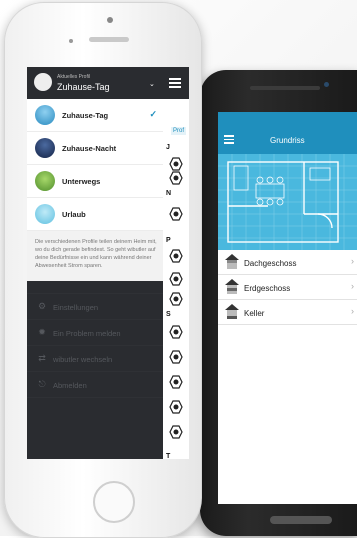  Describe the element at coordinates (45, 115) in the screenshot. I see `house-day-icon` at that location.